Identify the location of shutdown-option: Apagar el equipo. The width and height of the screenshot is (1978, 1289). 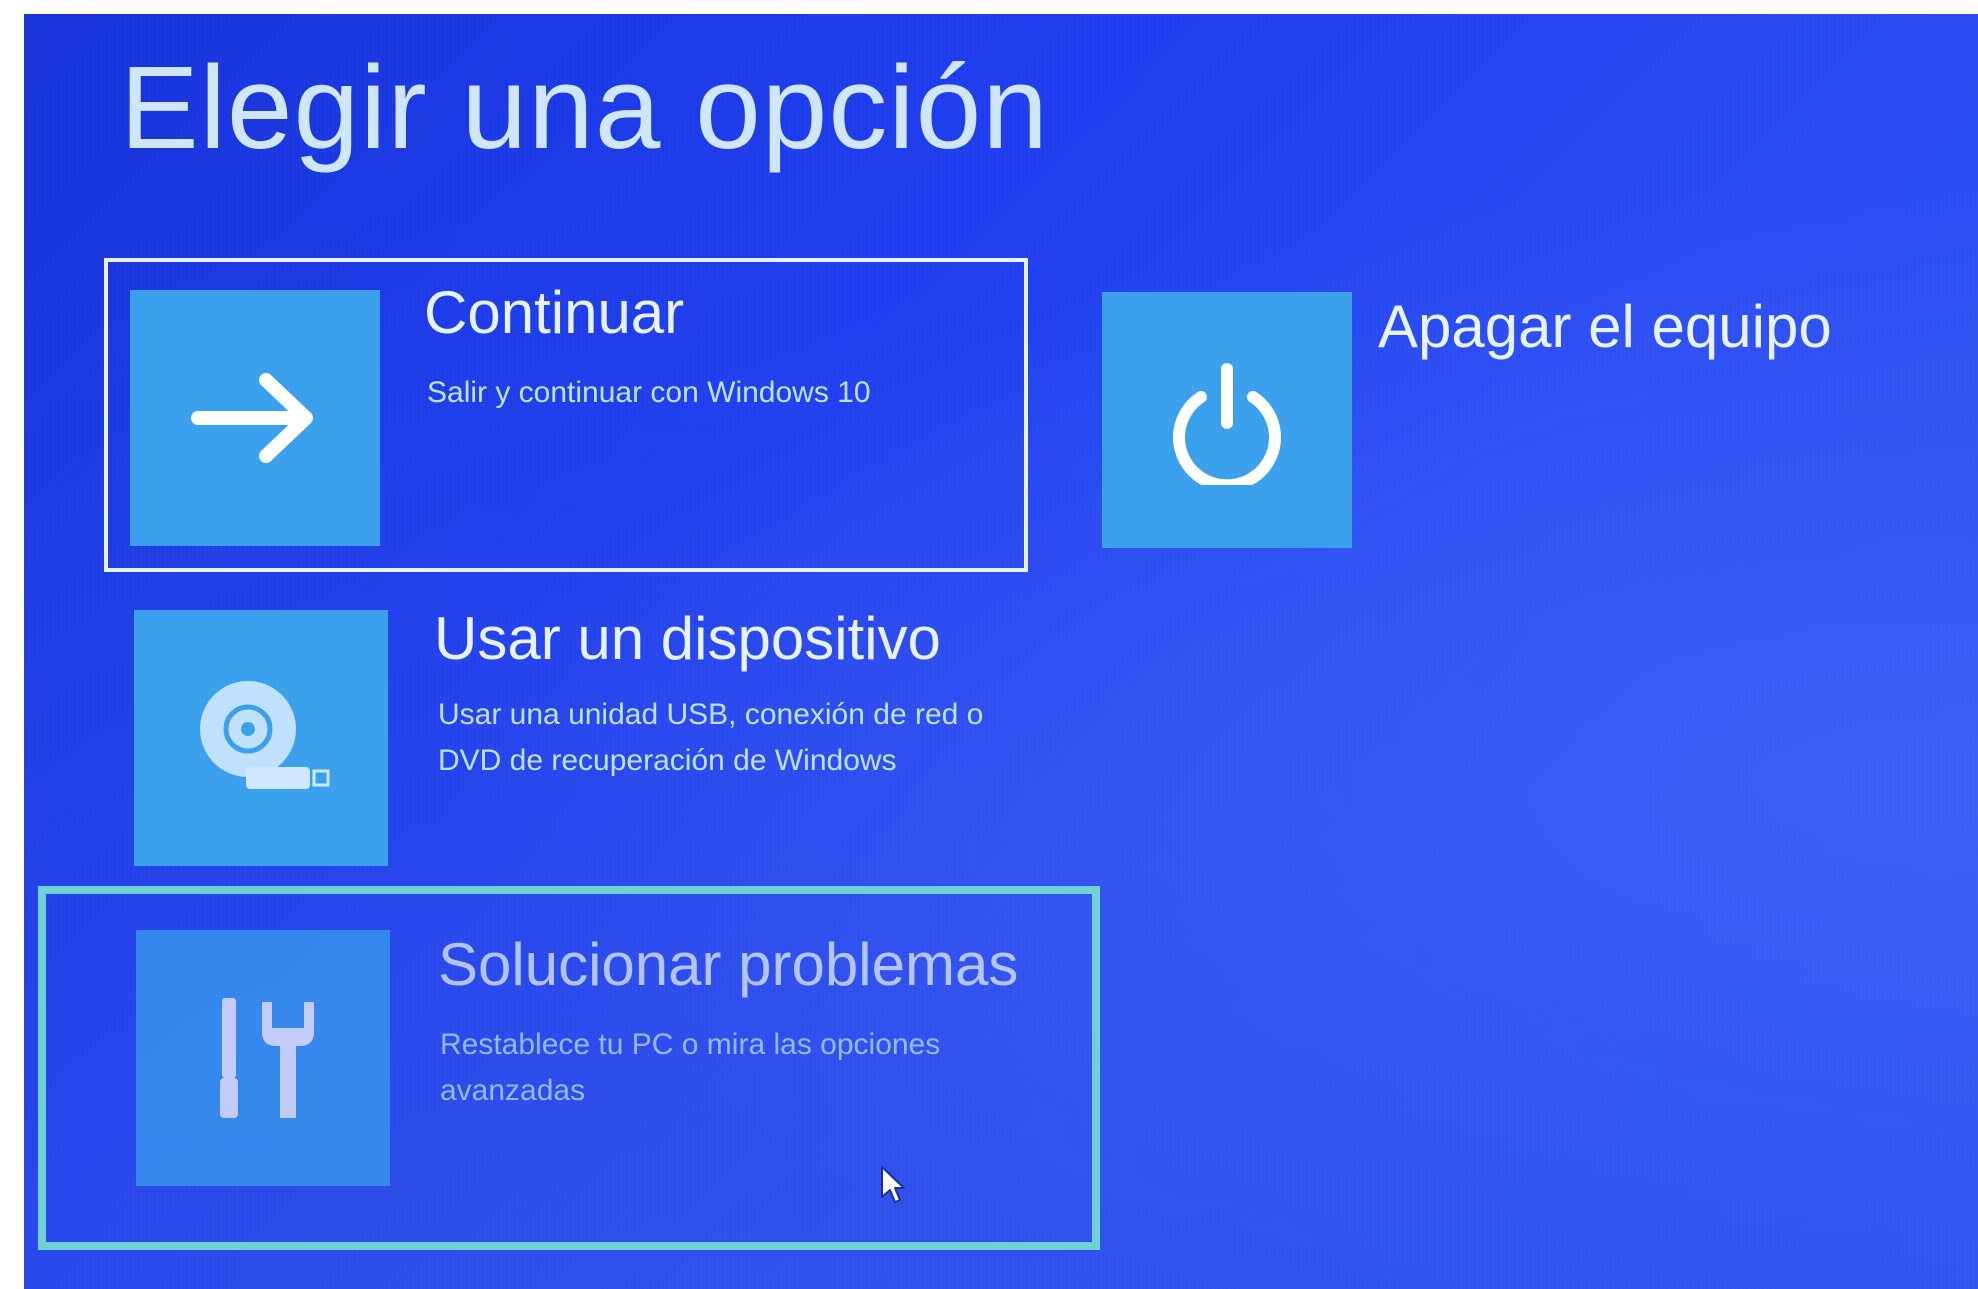
(1502, 422).